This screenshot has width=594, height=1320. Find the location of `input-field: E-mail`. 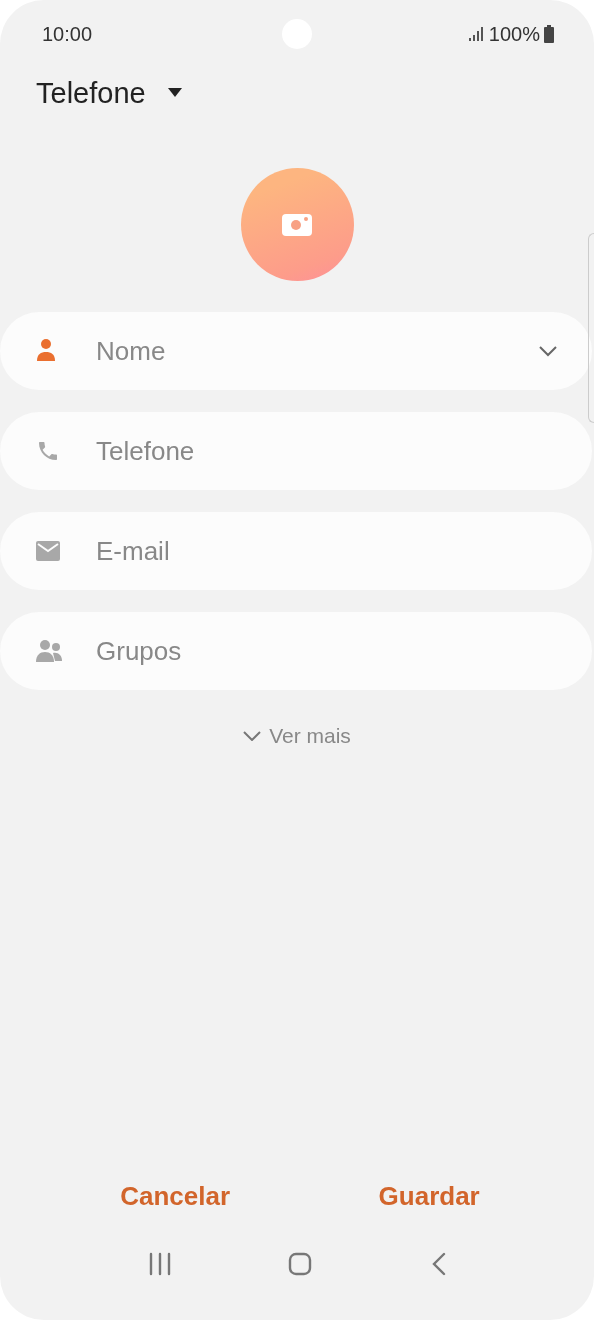

input-field: E-mail is located at coordinates (296, 551).